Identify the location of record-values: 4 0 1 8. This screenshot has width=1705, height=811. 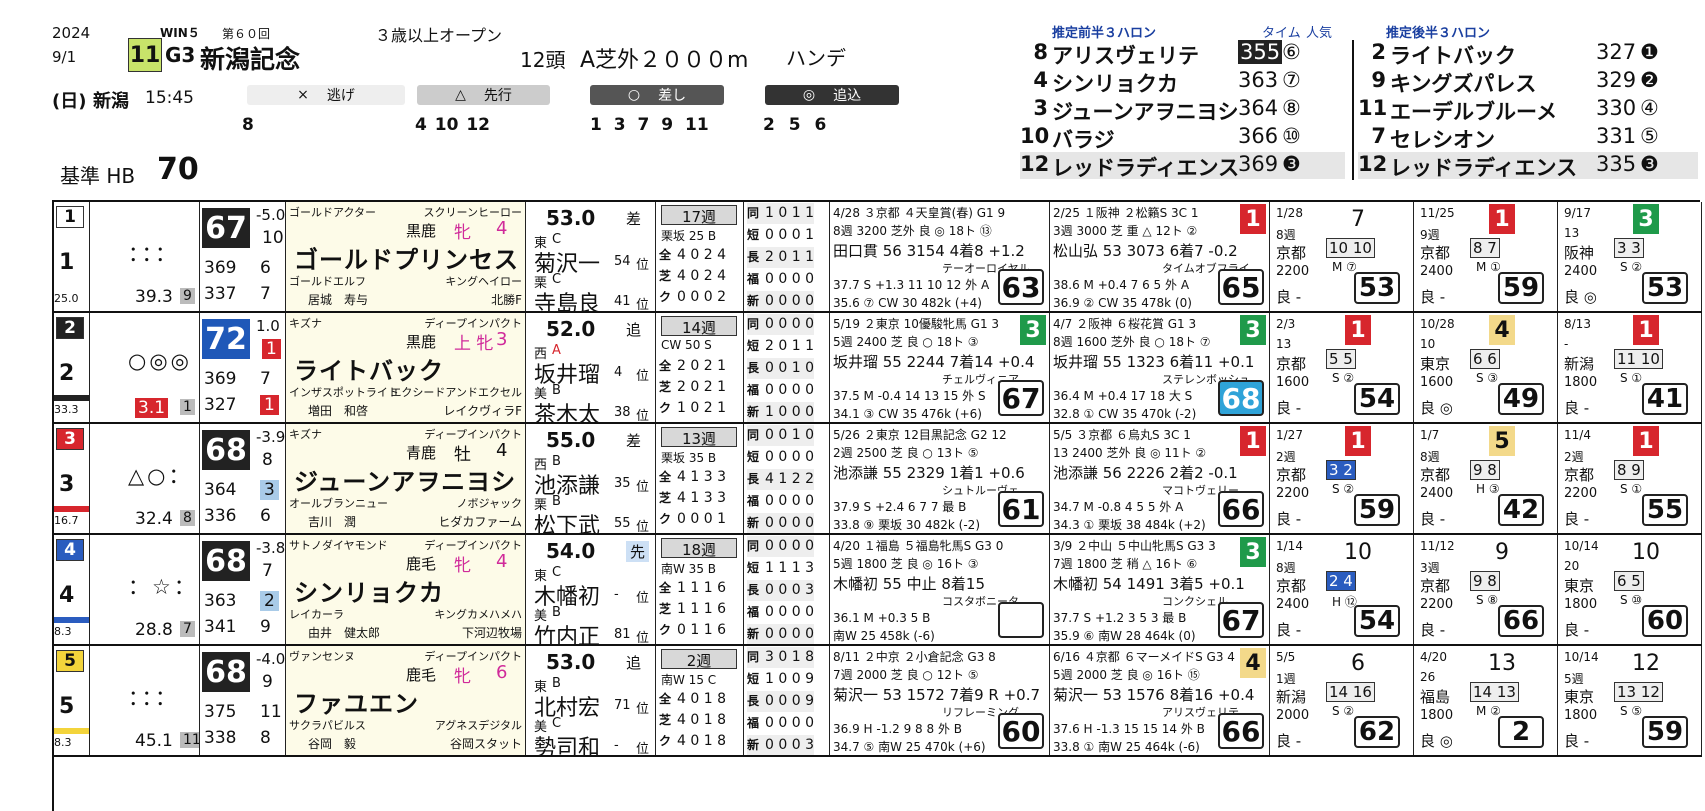
(701, 741).